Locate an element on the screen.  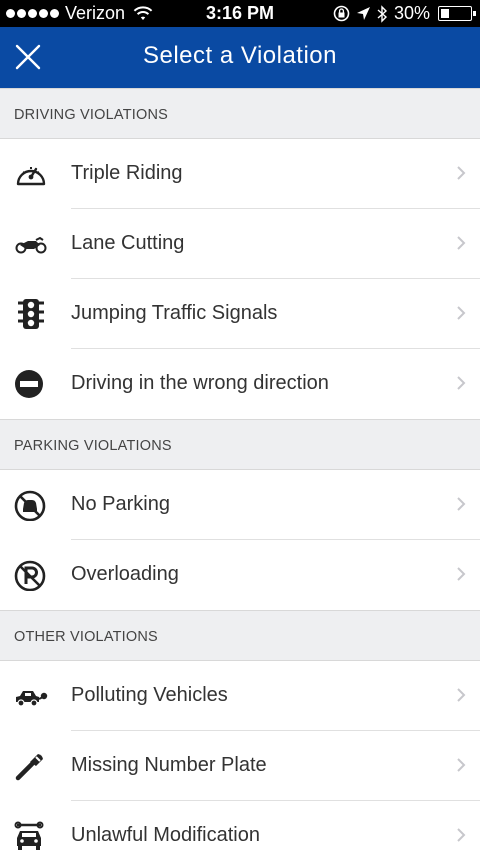
list-item-jumping-traffic-signals: Jumping Traffic Signals is located at coordinates (240, 314).